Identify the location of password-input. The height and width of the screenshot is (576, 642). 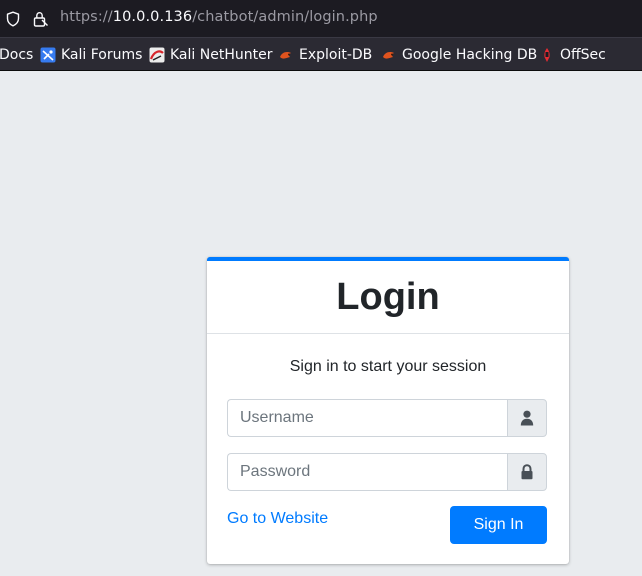
(367, 472).